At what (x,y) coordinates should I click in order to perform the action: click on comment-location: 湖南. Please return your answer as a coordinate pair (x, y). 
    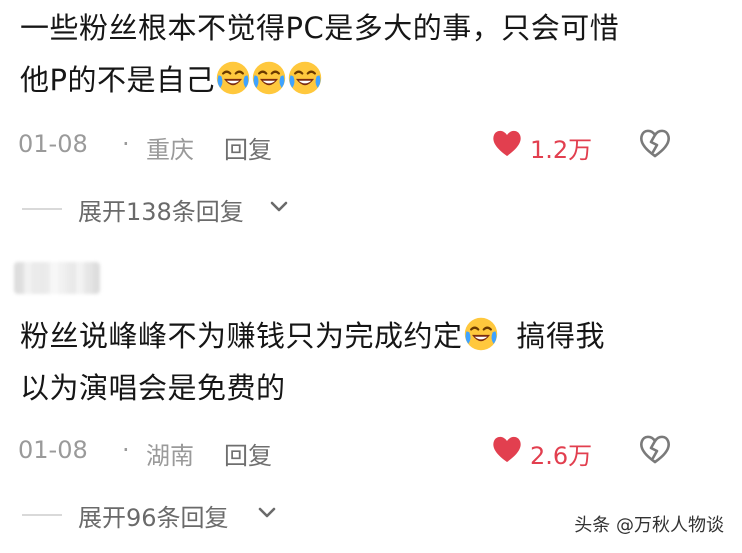
    Looking at the image, I should click on (170, 456).